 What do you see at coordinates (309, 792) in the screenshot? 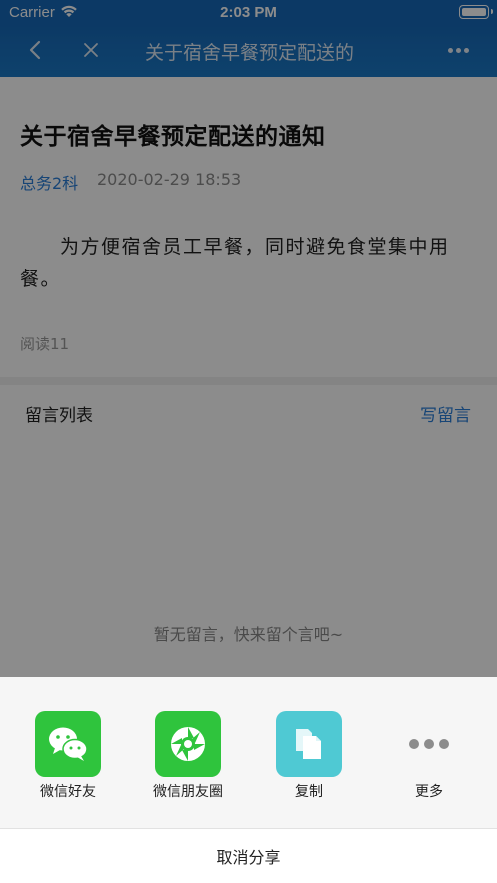
I see `share-item-label: 复制` at bounding box center [309, 792].